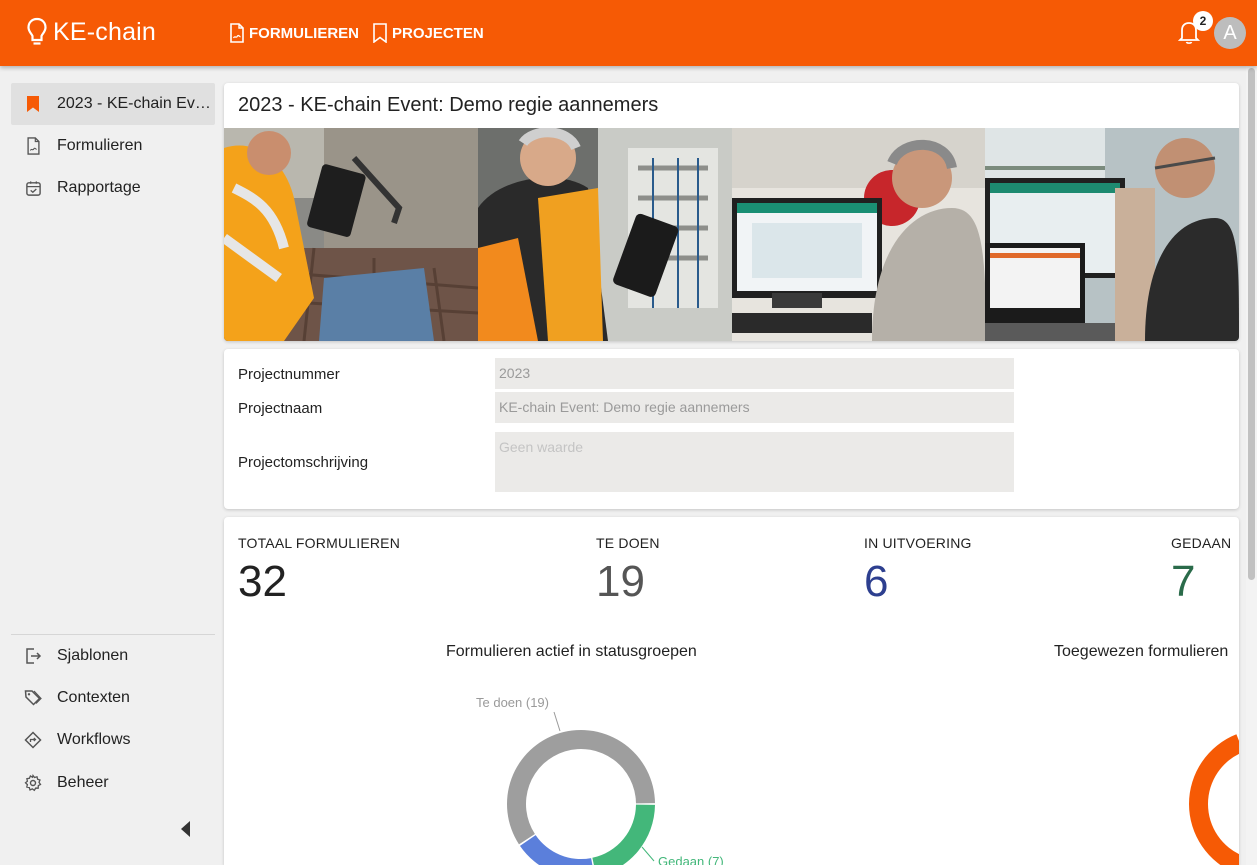 The image size is (1257, 865). What do you see at coordinates (628, 33) in the screenshot?
I see `top-bar: KE-chain FORMULIEREN PROJECTEN 2 A` at bounding box center [628, 33].